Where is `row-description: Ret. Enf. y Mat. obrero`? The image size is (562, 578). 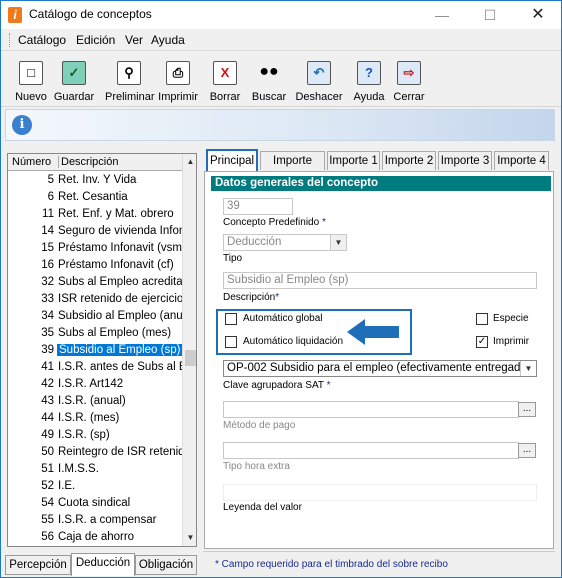
row-description: Ret. Enf. y Mat. obrero is located at coordinates (116, 214).